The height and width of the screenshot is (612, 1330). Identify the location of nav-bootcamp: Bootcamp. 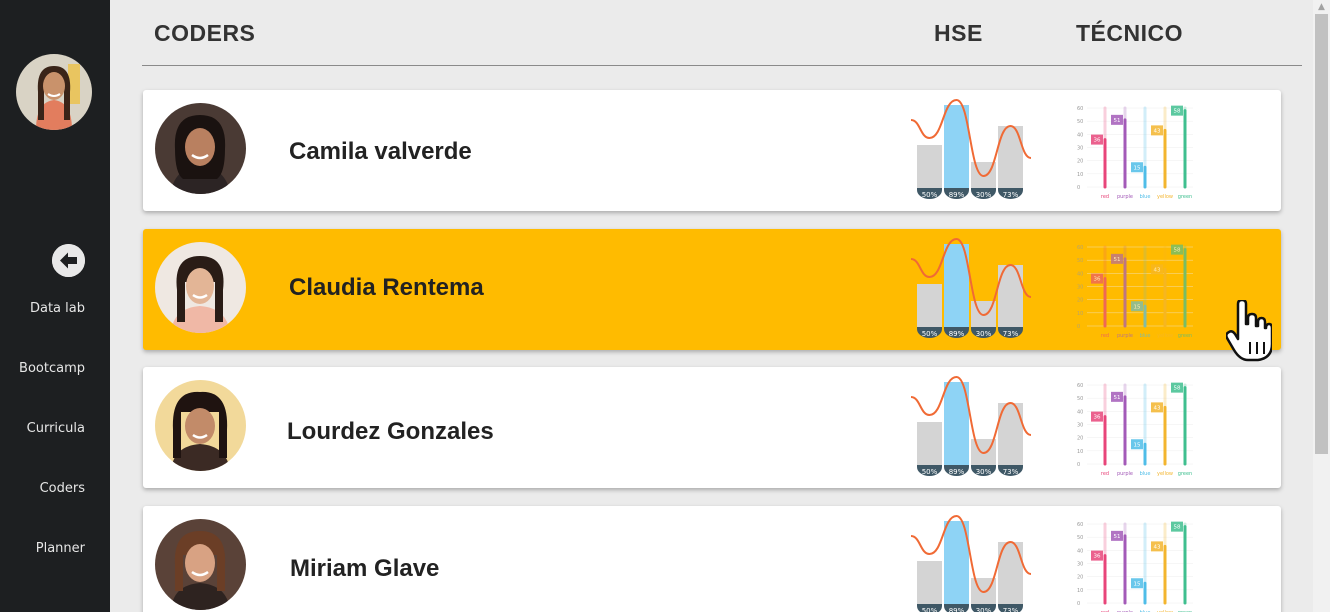
(52, 368).